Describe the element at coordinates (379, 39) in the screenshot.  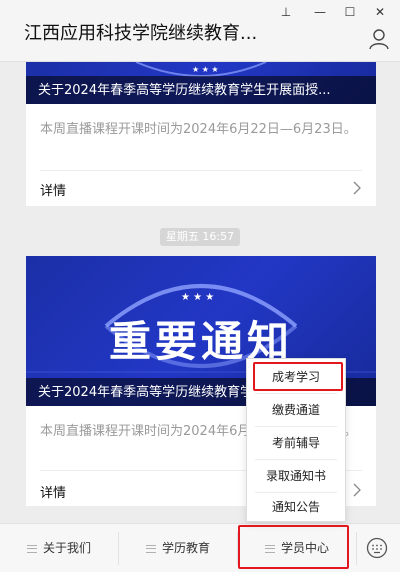
I see `user-profile-icon` at that location.